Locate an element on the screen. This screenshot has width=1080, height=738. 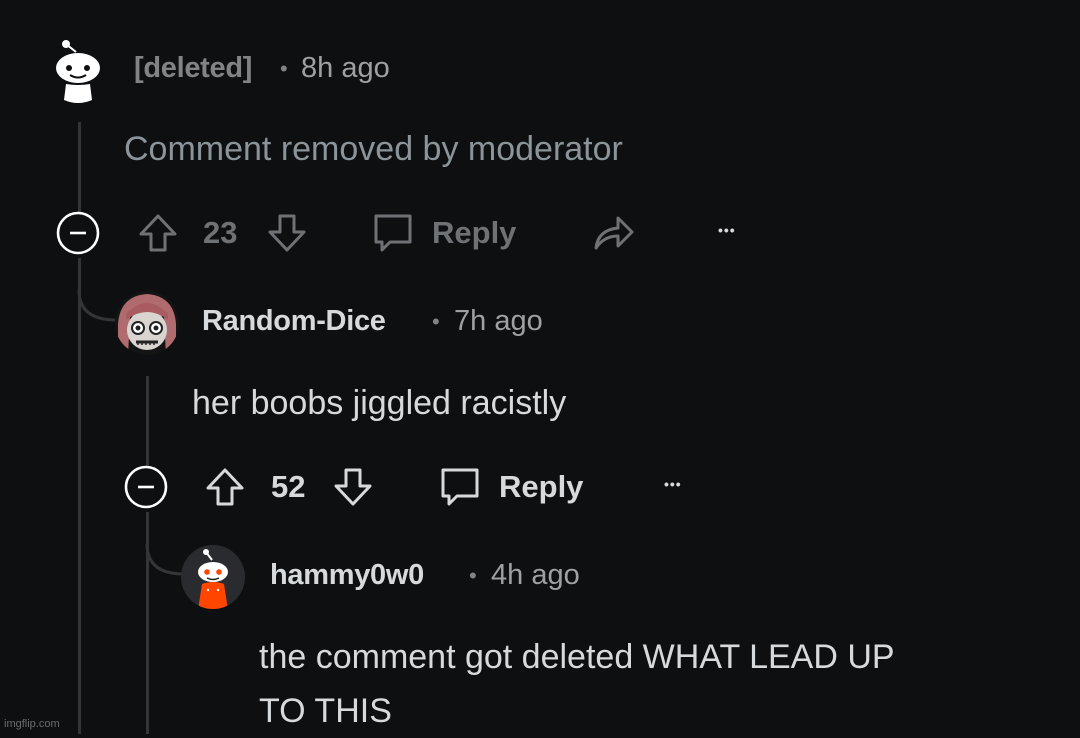
comment-timestamp: 7h ago is located at coordinates (498, 321).